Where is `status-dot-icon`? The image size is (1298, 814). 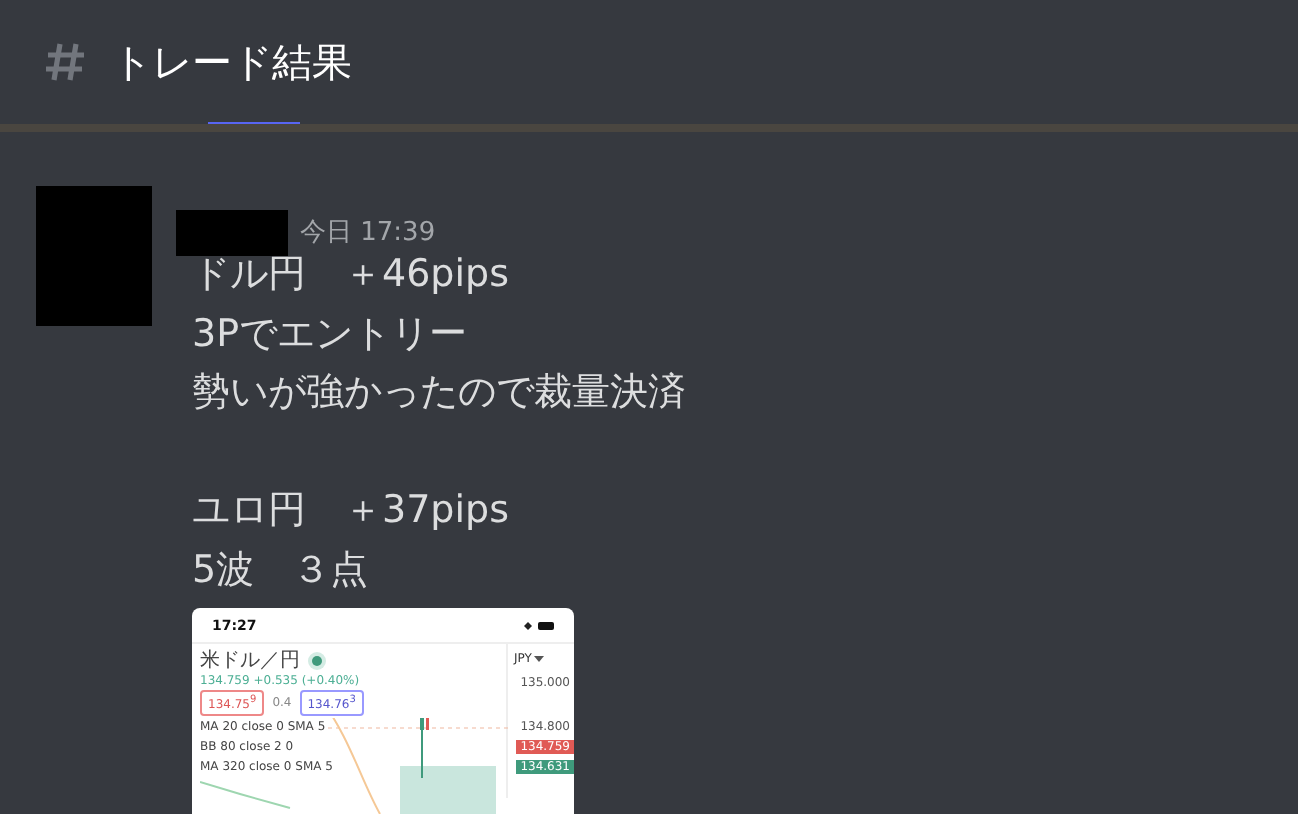
status-dot-icon is located at coordinates (317, 661).